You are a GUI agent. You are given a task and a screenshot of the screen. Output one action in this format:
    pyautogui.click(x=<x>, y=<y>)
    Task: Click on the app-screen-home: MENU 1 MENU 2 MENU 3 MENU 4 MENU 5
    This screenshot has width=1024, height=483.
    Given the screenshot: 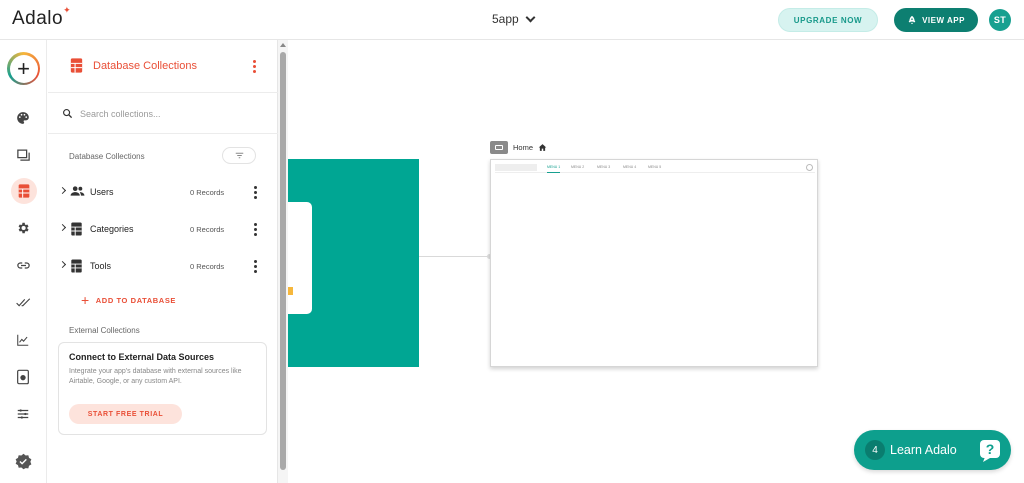 What is the action you would take?
    pyautogui.click(x=654, y=263)
    